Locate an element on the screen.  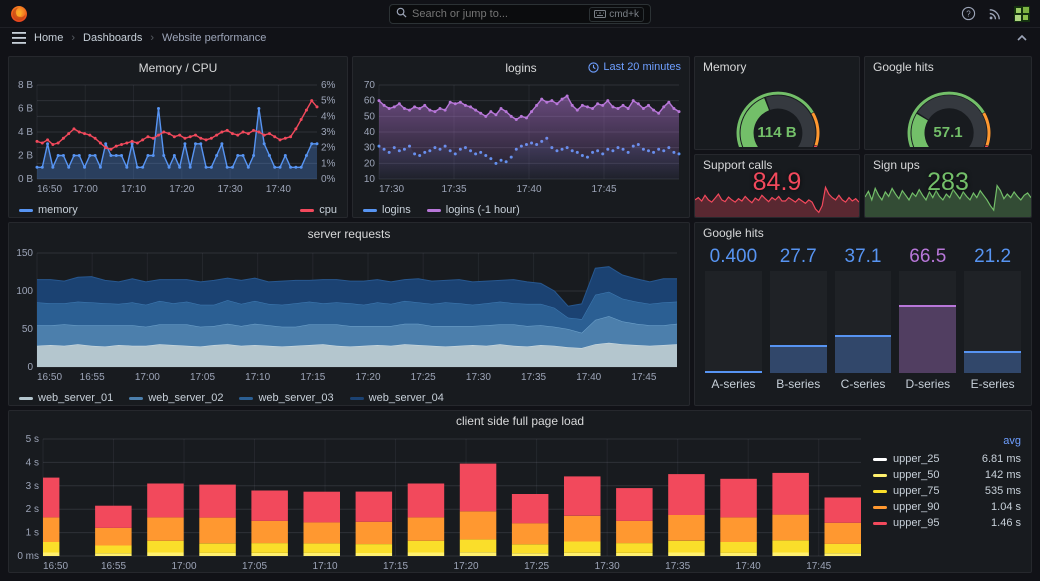
svg-text: 2 B is located at coordinates (25, 156).